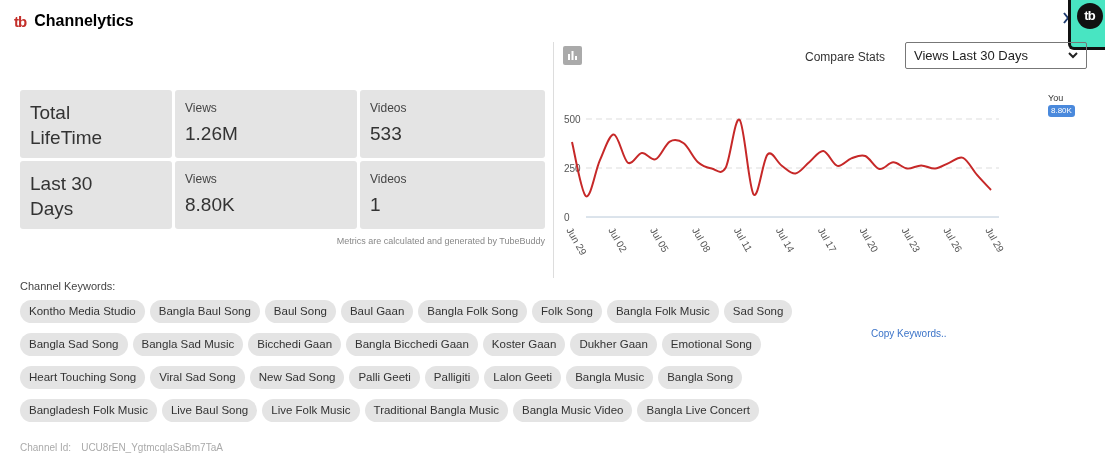 Image resolution: width=1105 pixels, height=466 pixels. I want to click on keyword-chip: Folk Song, so click(567, 311).